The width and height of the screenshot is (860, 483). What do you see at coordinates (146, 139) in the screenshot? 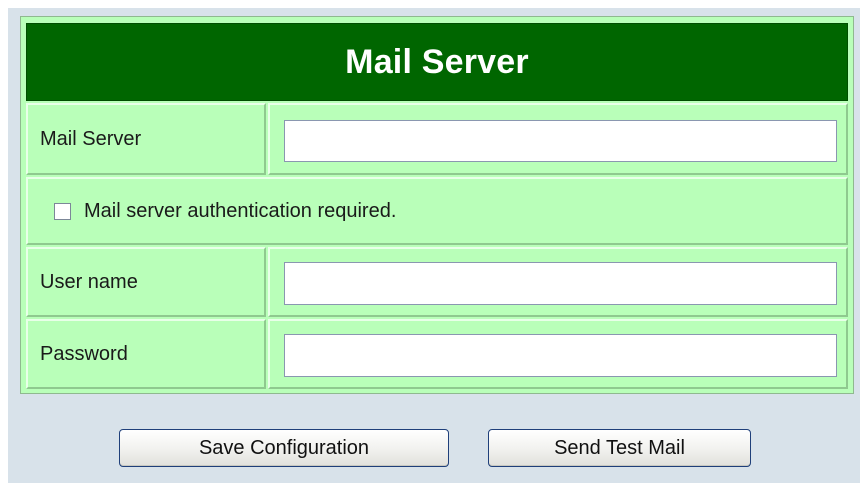
I see `mail-server-label: Mail Server` at bounding box center [146, 139].